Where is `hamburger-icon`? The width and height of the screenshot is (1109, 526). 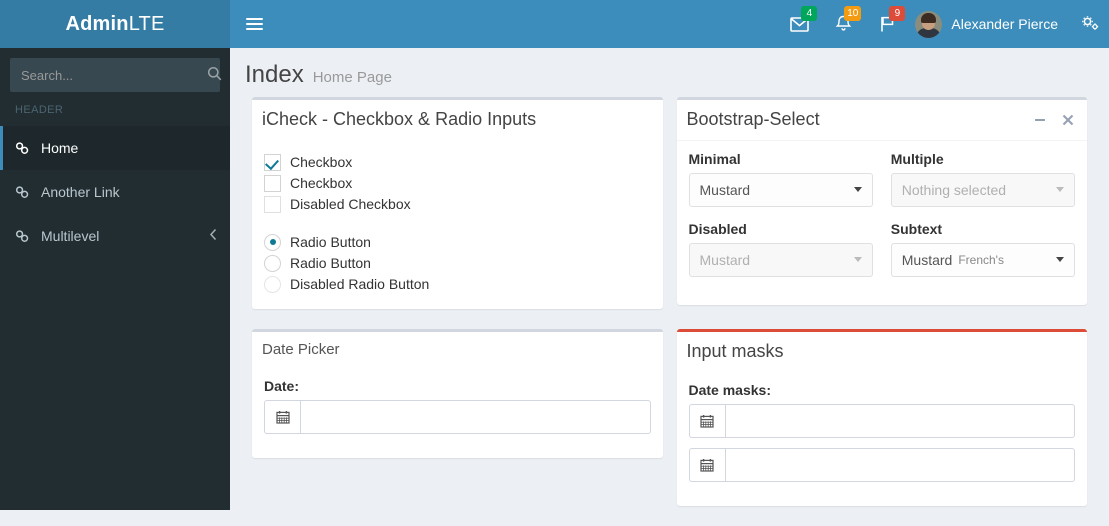
hamburger-icon is located at coordinates (254, 24).